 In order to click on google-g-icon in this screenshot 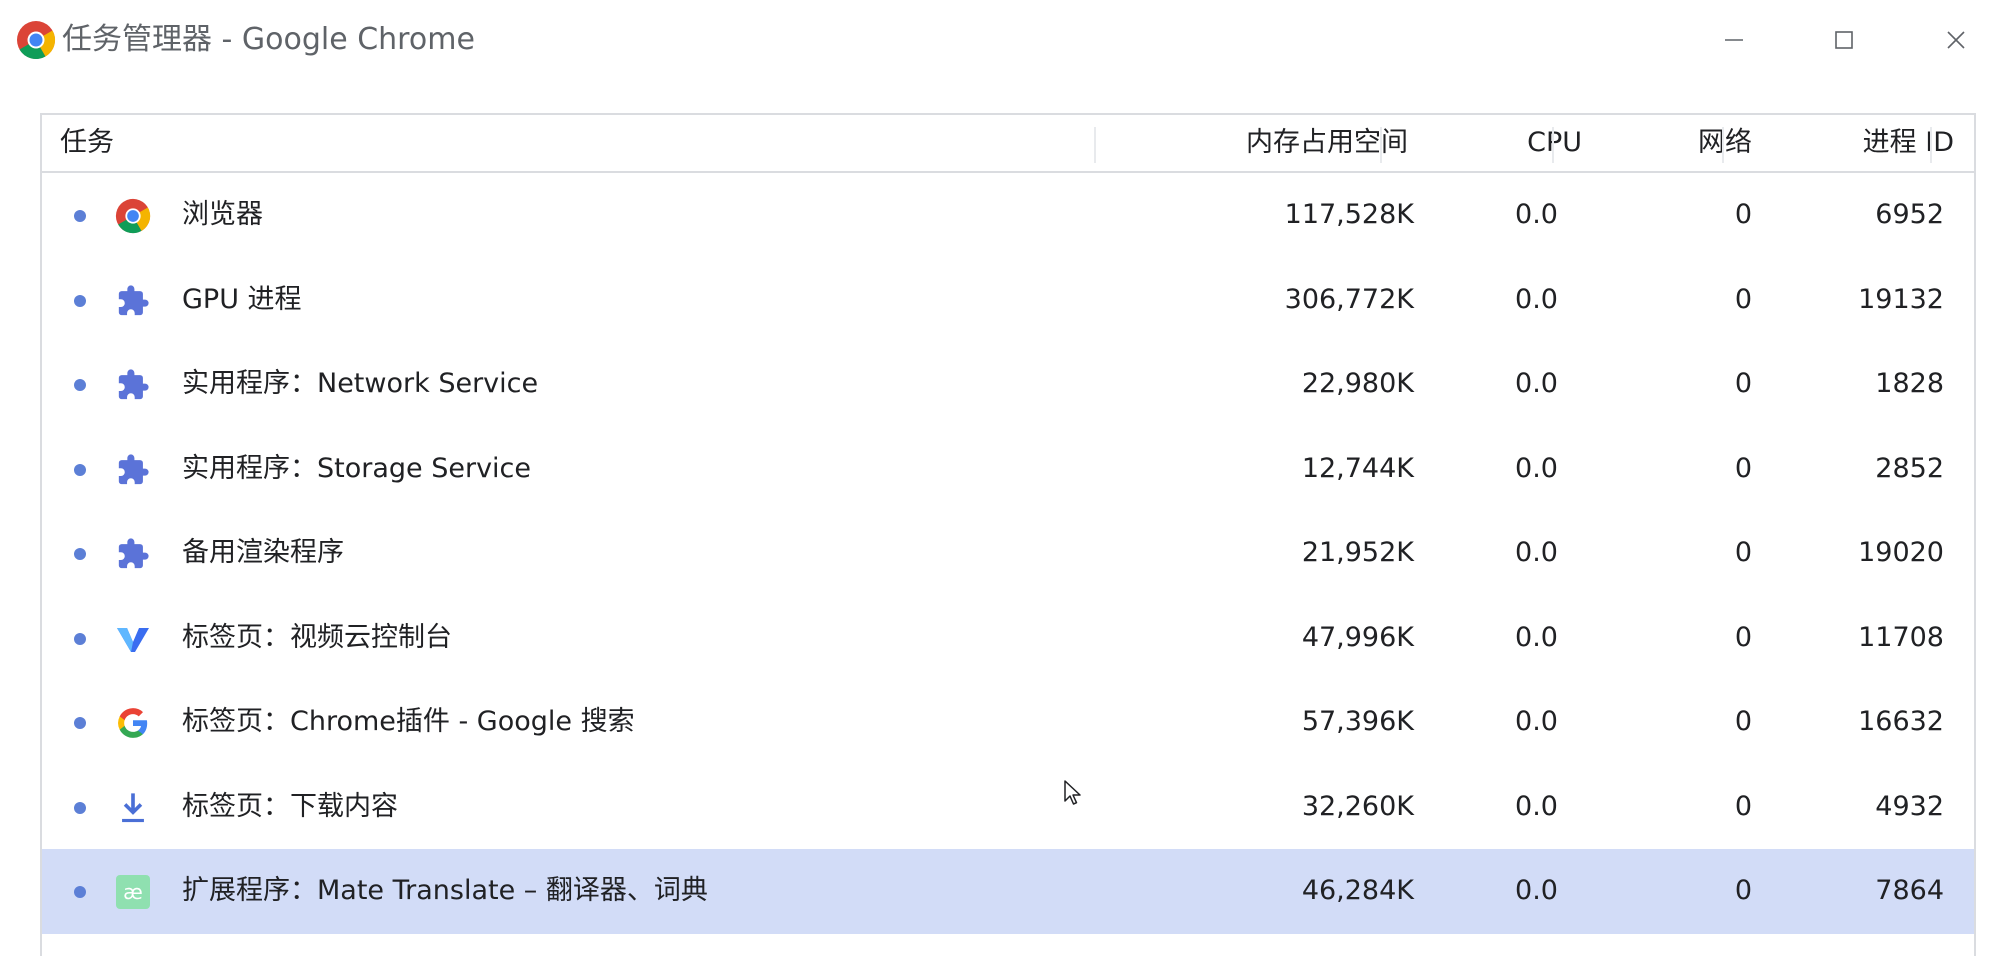, I will do `click(133, 723)`.